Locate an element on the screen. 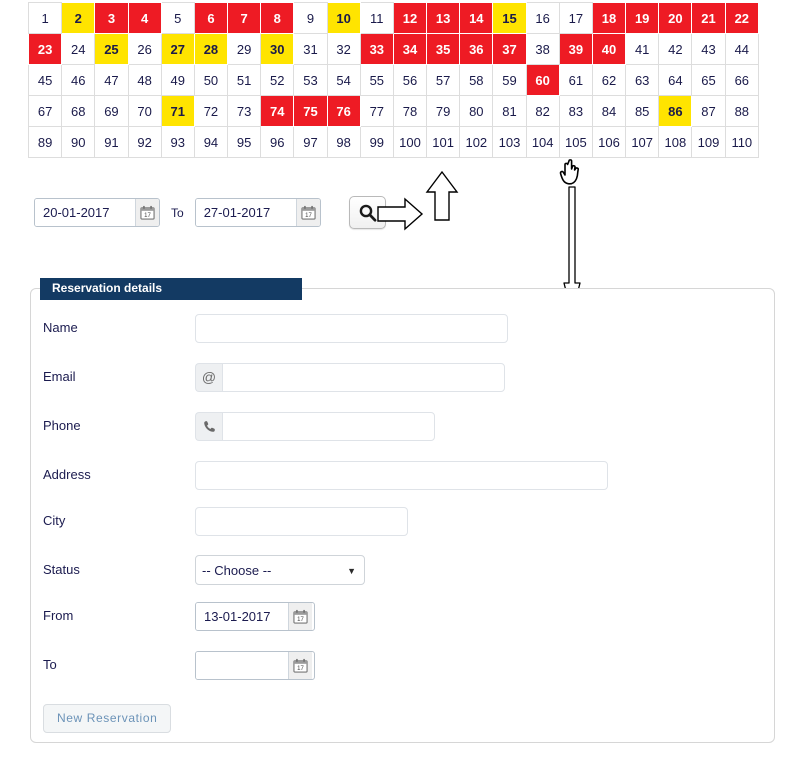  calendar-cell-94: 94 is located at coordinates (211, 142).